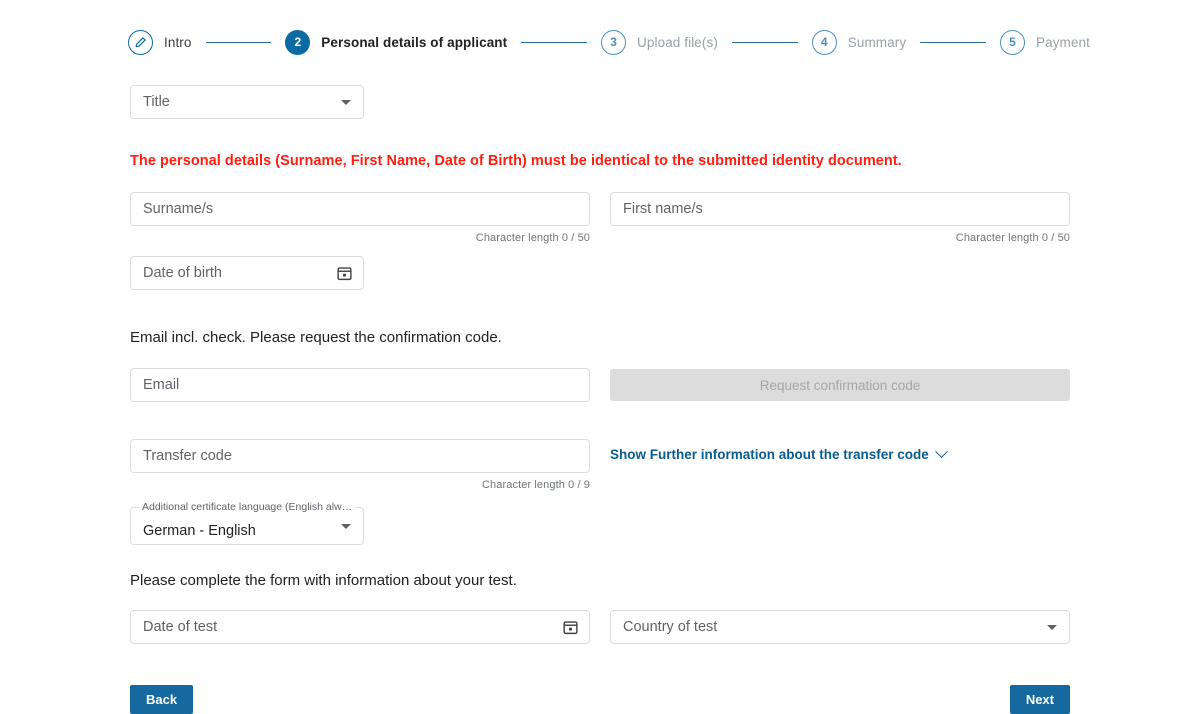  What do you see at coordinates (161, 385) in the screenshot?
I see `email-placeholder: Email` at bounding box center [161, 385].